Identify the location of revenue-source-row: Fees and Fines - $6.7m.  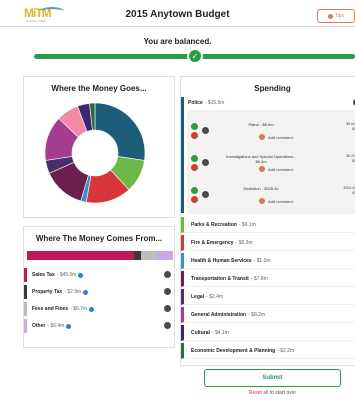
(100, 309).